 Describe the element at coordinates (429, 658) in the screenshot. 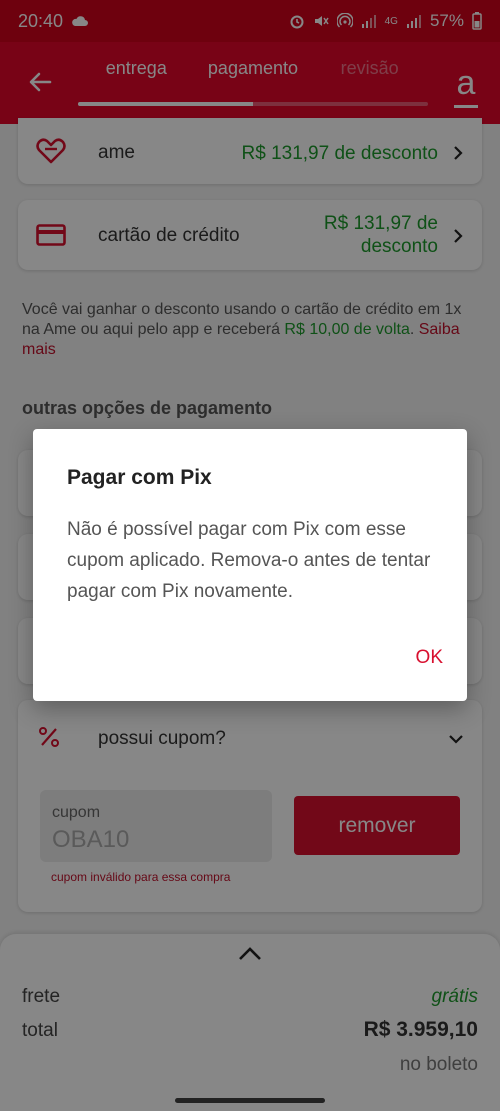

I see `dialog-ok-button: OK` at that location.